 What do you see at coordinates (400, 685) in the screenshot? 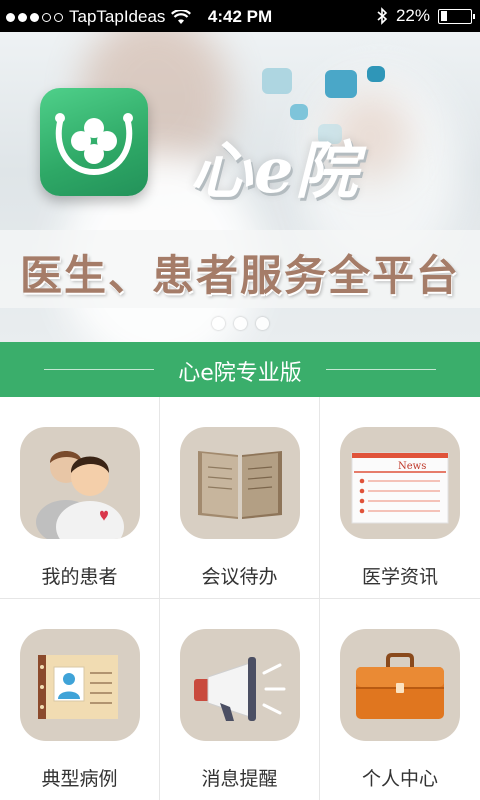
I see `briefcase-icon` at bounding box center [400, 685].